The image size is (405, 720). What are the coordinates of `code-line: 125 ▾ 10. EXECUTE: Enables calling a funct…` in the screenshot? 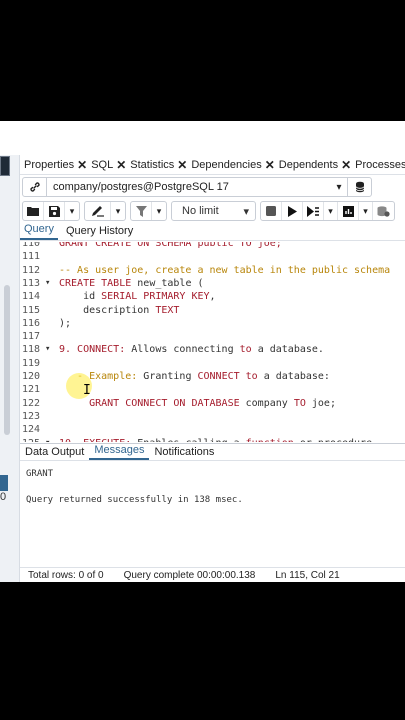 It's located at (212, 440).